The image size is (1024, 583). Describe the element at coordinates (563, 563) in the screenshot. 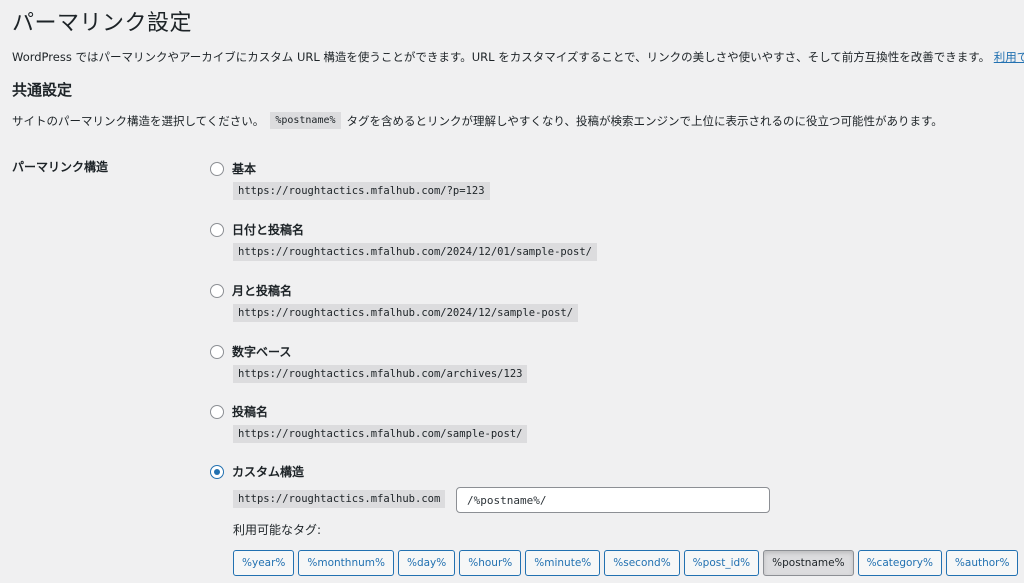

I see `tag-minute-button: %minute%` at that location.